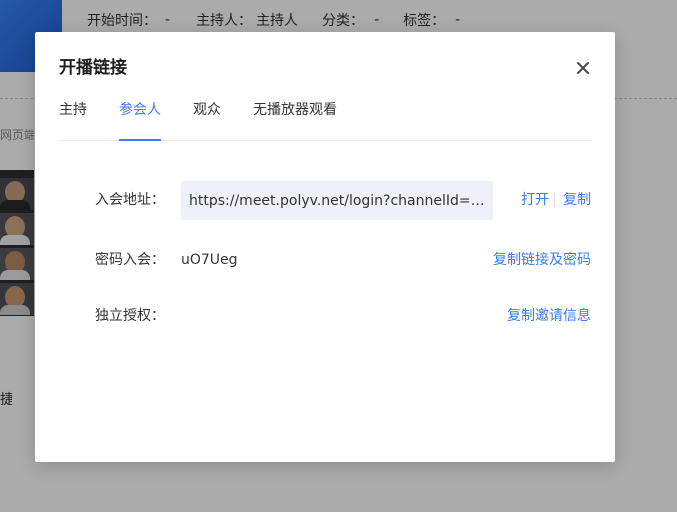 The image size is (677, 512). I want to click on tab-no-player-label: 无播放器观看, so click(295, 110).